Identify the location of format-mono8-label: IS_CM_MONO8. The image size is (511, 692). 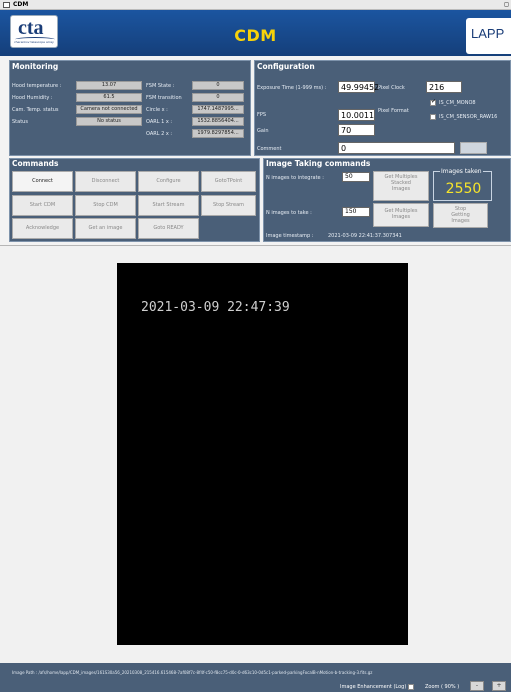
(457, 103).